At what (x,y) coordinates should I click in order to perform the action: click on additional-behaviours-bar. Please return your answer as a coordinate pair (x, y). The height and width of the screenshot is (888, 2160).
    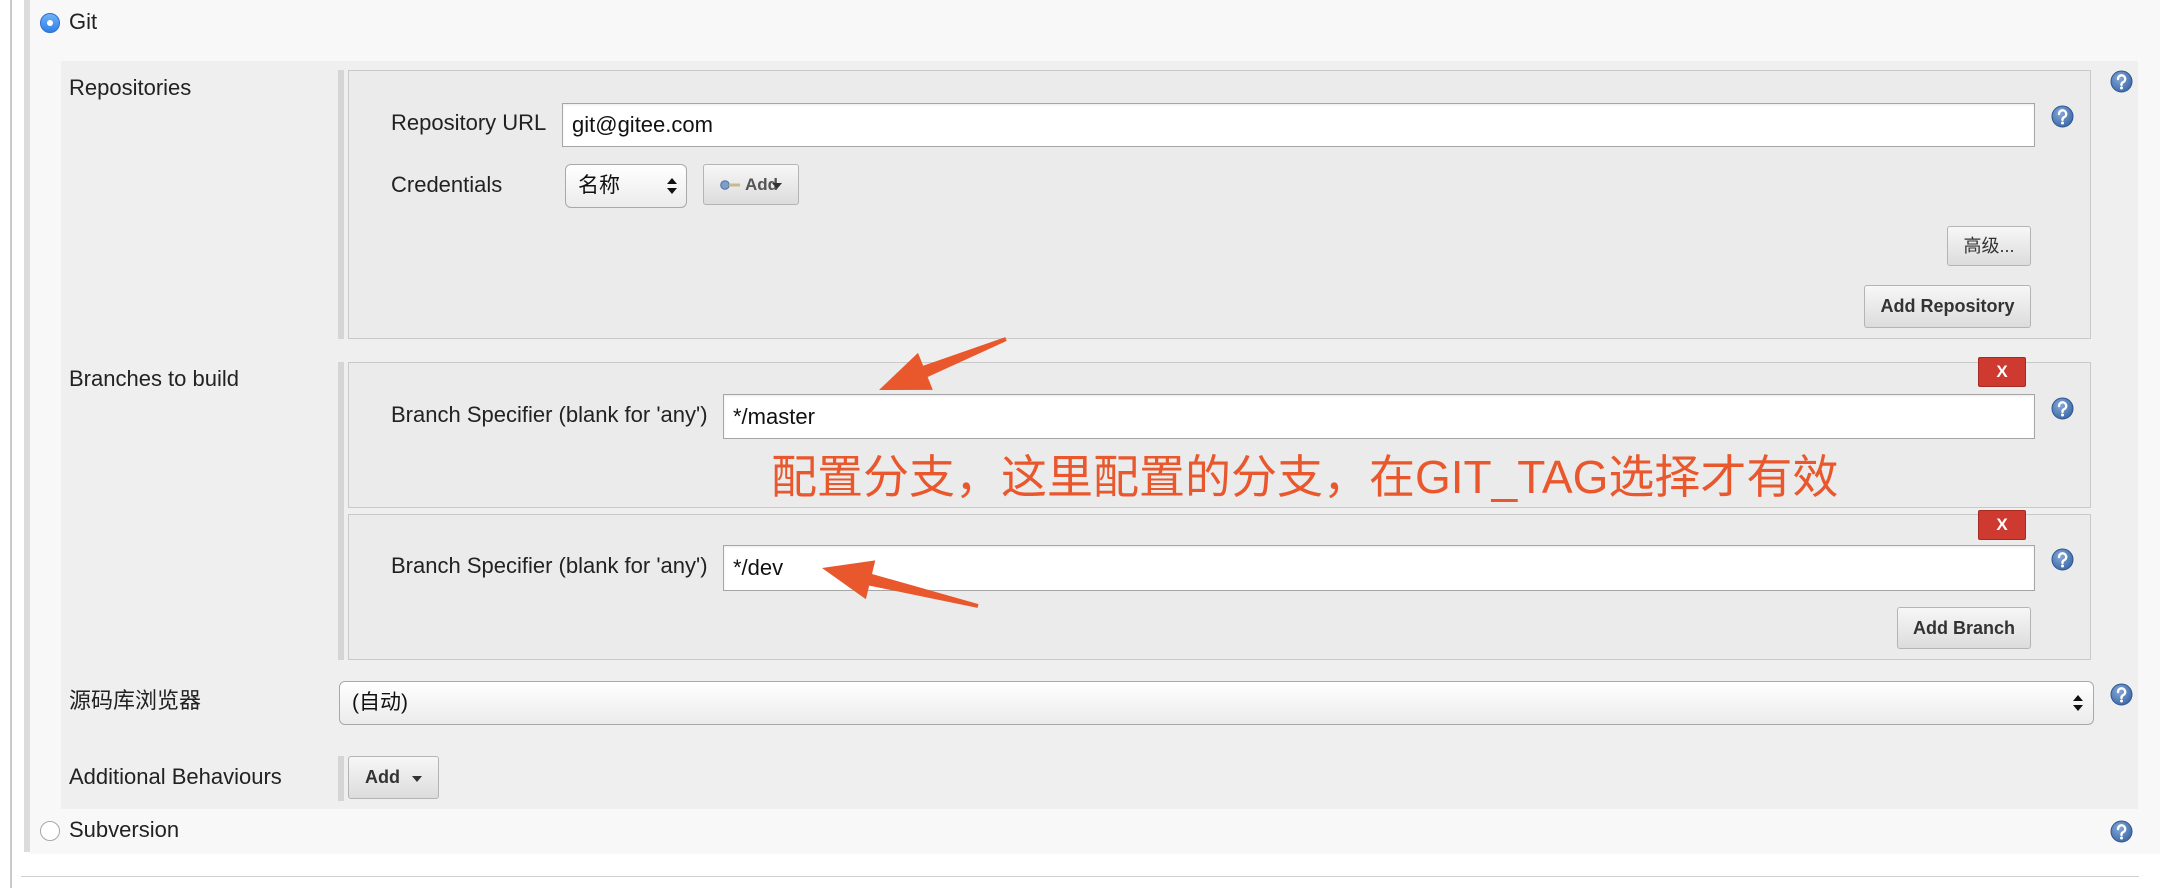
    Looking at the image, I should click on (341, 778).